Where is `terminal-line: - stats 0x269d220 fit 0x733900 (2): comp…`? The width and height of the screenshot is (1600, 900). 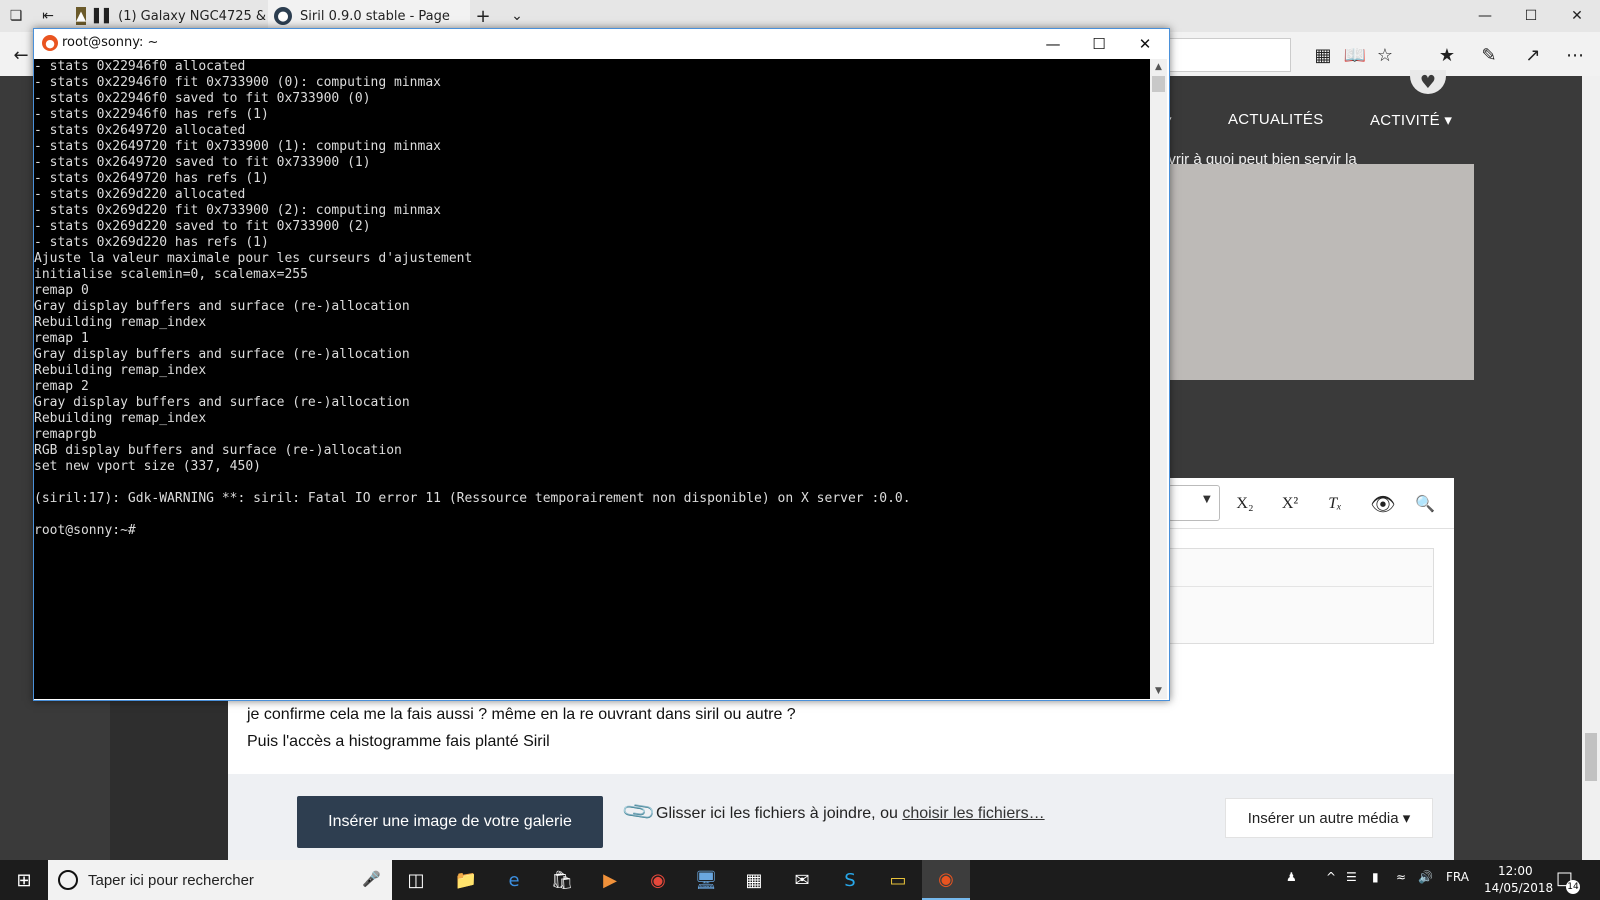
terminal-line: - stats 0x269d220 fit 0x733900 (2): comp… is located at coordinates (237, 210).